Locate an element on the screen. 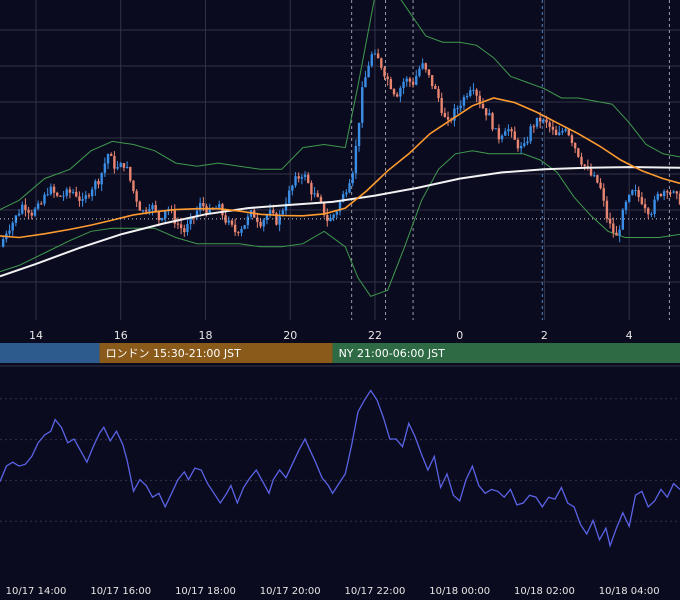  oscillator-x-tick-label: 10/17 18:00 is located at coordinates (205, 591).